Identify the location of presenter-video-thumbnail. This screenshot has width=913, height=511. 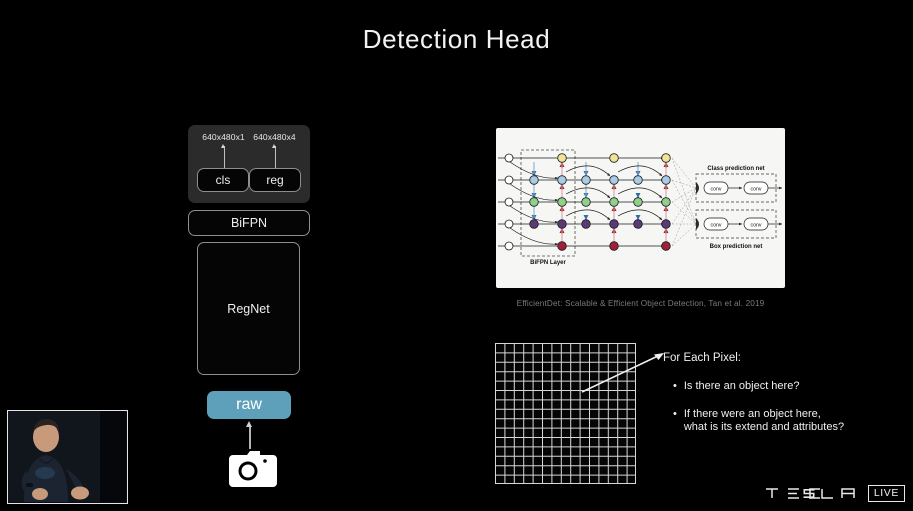
(67, 457).